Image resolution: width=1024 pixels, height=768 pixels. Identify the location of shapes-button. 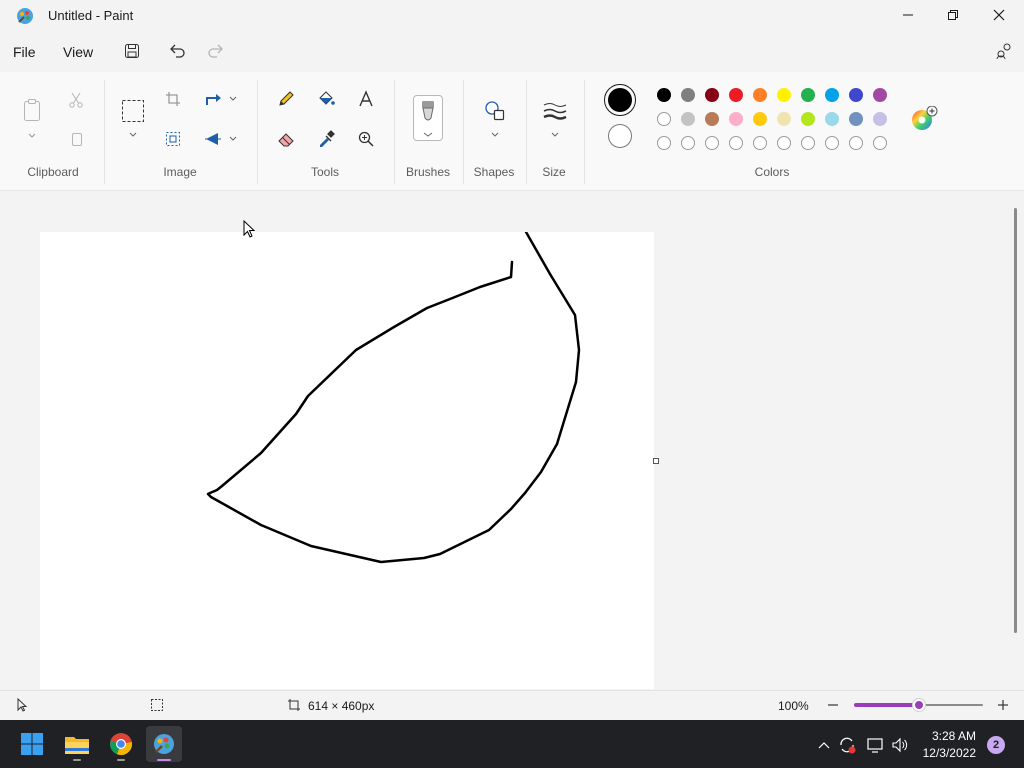
(495, 111).